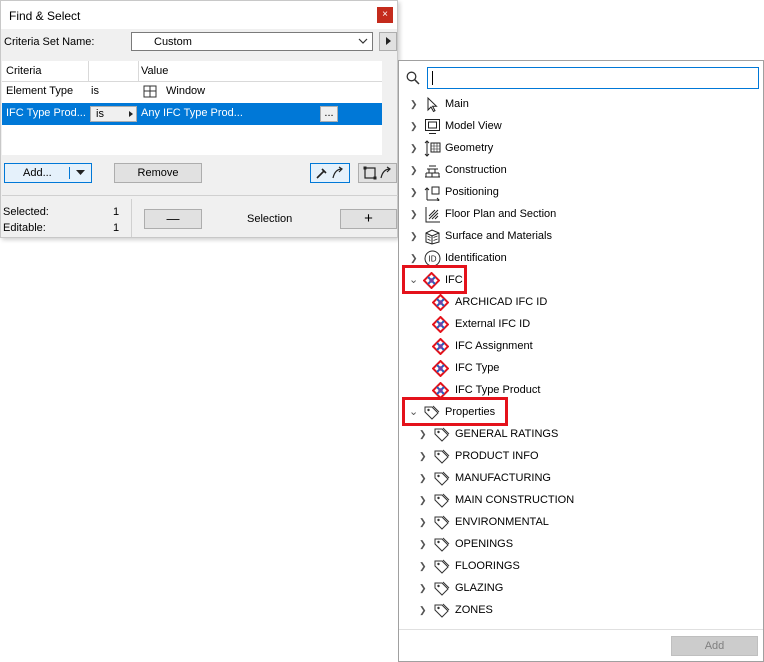  I want to click on tree-item-glazing: ❯ GLAZING, so click(581, 588).